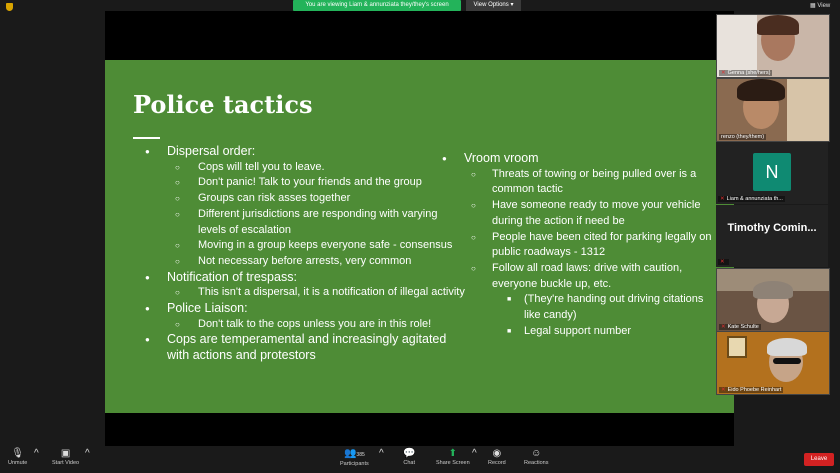 The height and width of the screenshot is (473, 840). I want to click on share-screen-label: Share Screen, so click(453, 463).